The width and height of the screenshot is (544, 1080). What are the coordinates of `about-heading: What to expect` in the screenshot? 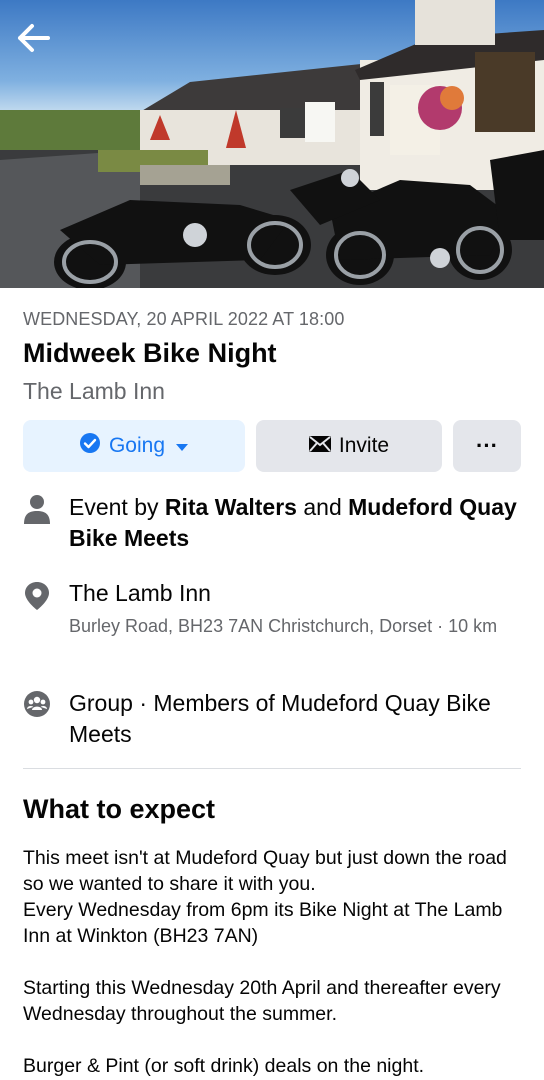 It's located at (119, 809).